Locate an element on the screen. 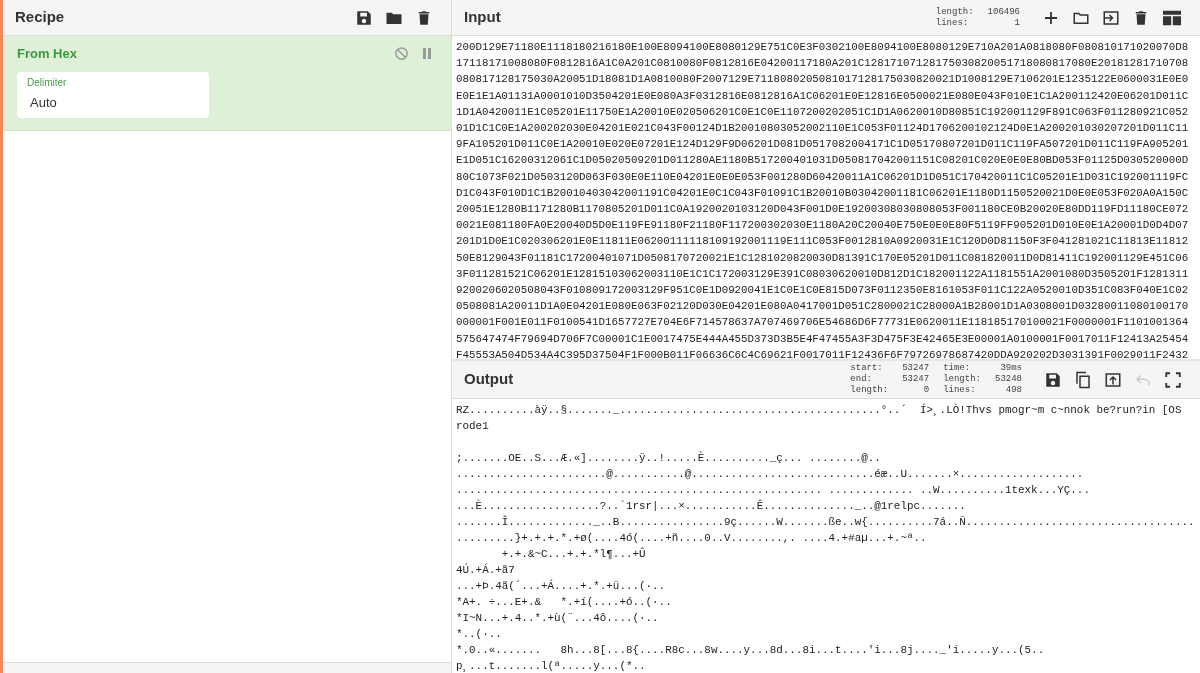 The height and width of the screenshot is (673, 1200). hex-line: 0021E081180FA0E20040D5D0E119FE91180F21180F117200302030E1180A20C20040E750E0E0E80F5119FF905201D010E0E1A20001D0D4D07 is located at coordinates (822, 226).